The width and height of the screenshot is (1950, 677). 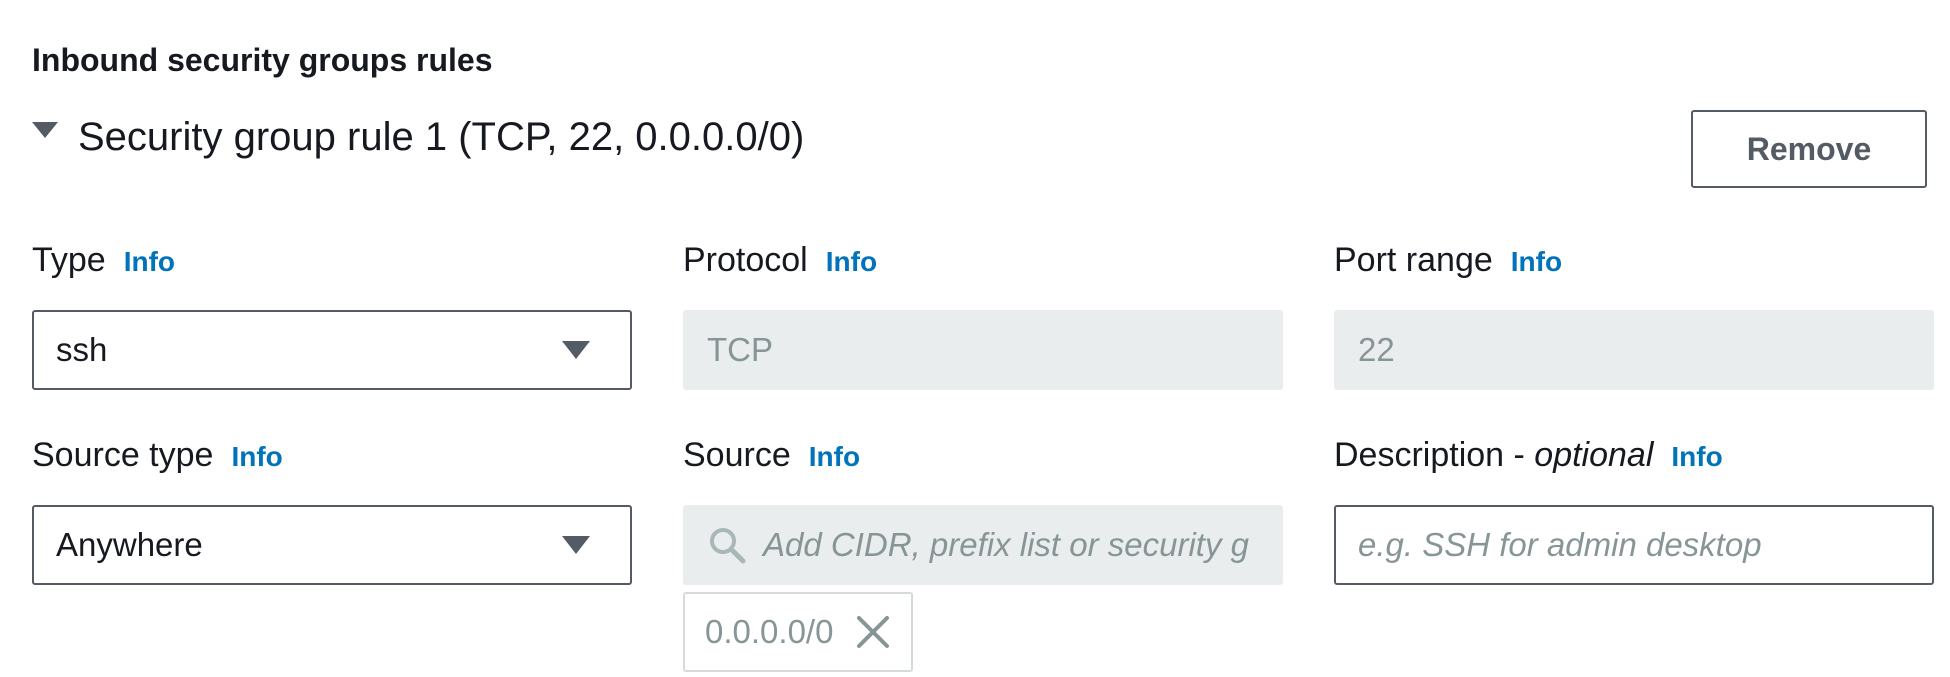 I want to click on type-label: Type Info, so click(x=332, y=260).